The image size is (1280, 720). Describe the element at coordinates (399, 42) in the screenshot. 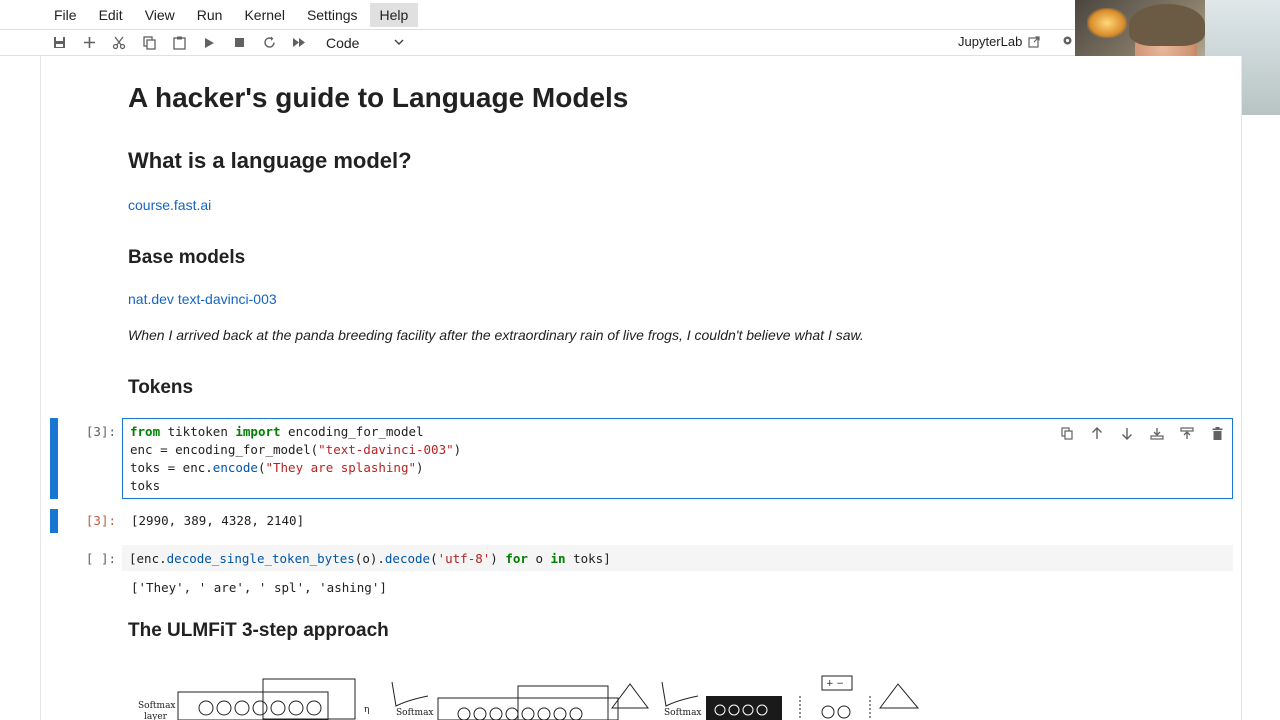

I see `chevron-down-icon` at that location.